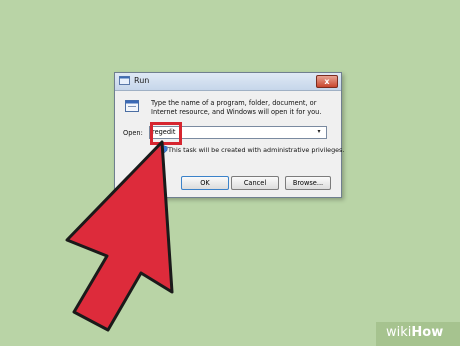 The height and width of the screenshot is (346, 460). I want to click on wikihow-watermark: wikiHow, so click(414, 332).